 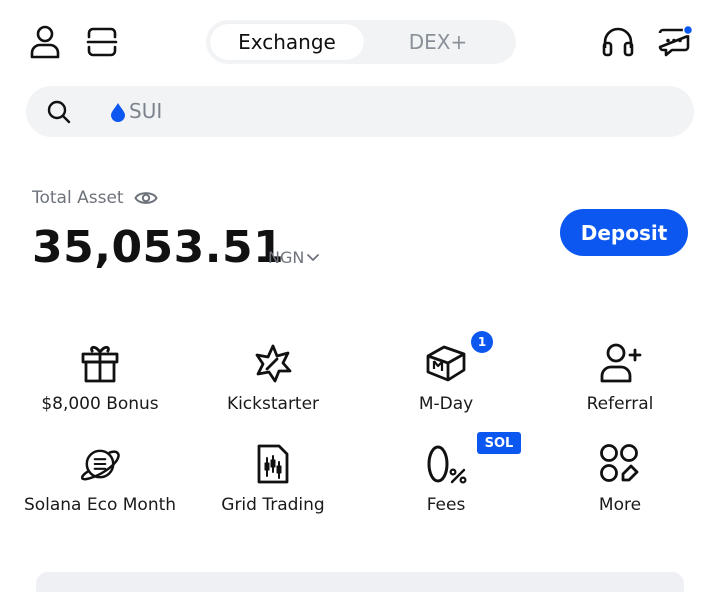 I want to click on total-asset-label: Total Asset, so click(x=78, y=198).